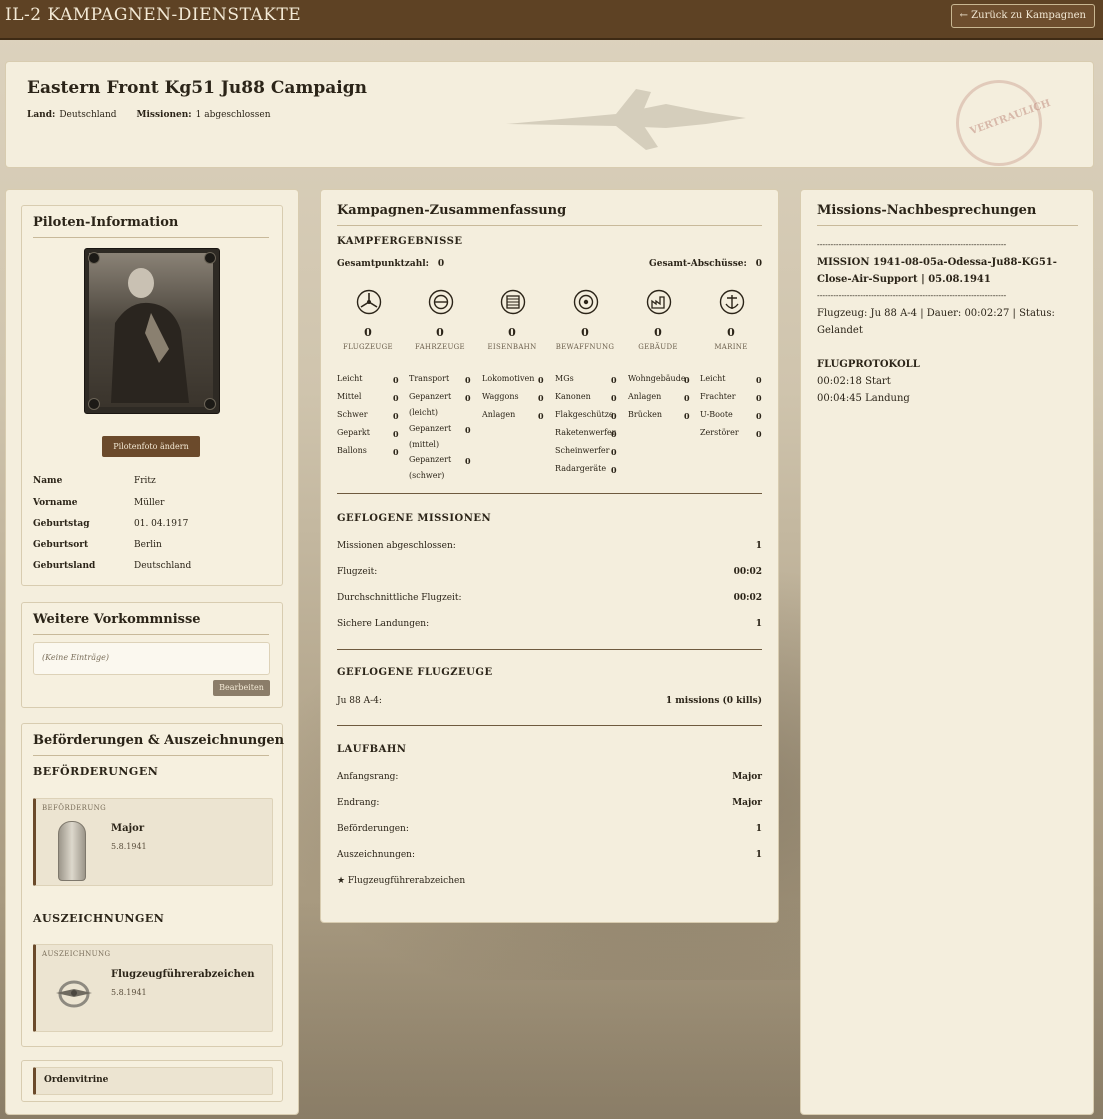  I want to click on vitrine-toggle: Ordenvitrine, so click(153, 1081).